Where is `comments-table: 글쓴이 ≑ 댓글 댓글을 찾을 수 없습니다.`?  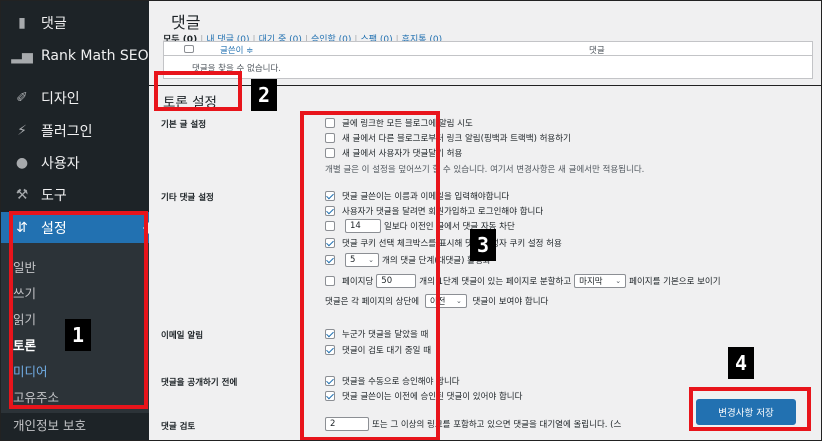 comments-table: 글쓴이 ≑ 댓글 댓글을 찾을 수 없습니다. is located at coordinates (488, 60).